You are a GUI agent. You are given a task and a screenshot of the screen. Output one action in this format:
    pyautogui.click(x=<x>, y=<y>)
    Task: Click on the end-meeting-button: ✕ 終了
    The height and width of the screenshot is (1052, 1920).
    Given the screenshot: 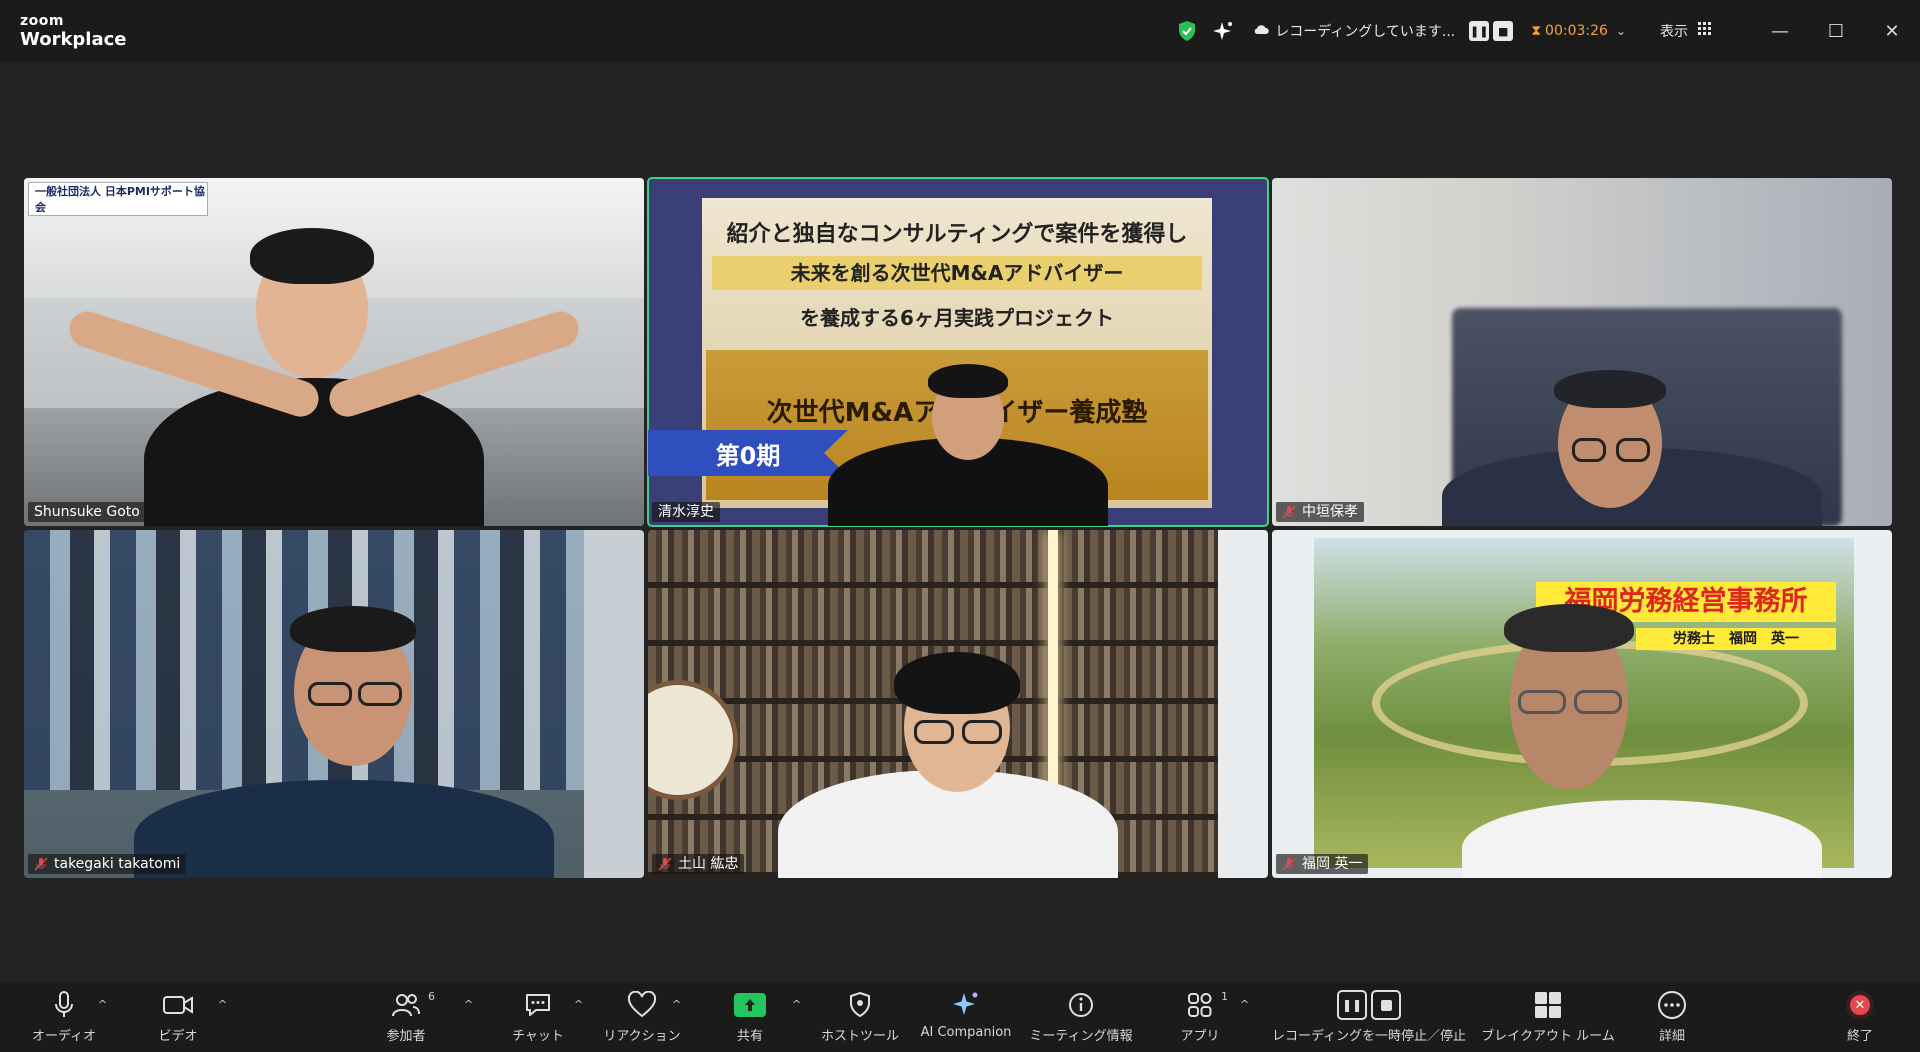 What is the action you would take?
    pyautogui.click(x=1860, y=1016)
    